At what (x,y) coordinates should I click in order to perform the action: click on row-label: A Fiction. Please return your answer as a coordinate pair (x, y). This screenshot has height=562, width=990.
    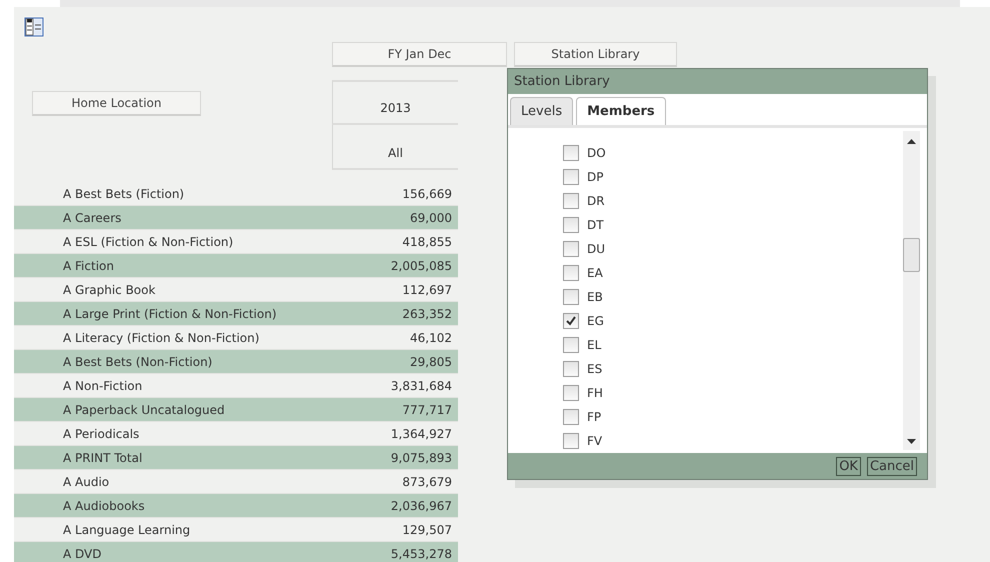
    Looking at the image, I should click on (88, 265).